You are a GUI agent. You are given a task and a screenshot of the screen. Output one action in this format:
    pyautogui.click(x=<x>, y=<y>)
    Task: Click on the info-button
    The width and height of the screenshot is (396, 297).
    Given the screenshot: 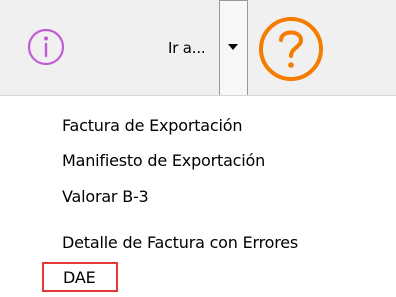 What is the action you would take?
    pyautogui.click(x=46, y=47)
    